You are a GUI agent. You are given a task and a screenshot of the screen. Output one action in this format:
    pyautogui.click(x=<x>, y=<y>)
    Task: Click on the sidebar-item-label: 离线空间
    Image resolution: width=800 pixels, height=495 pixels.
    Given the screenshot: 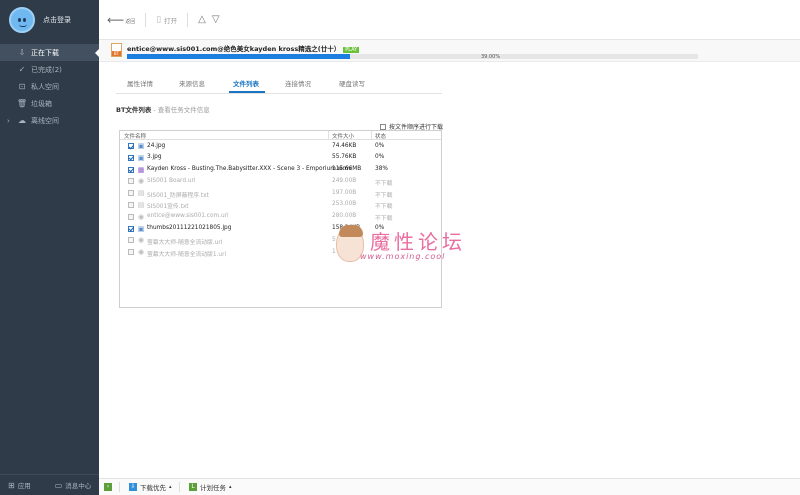 What is the action you would take?
    pyautogui.click(x=45, y=120)
    